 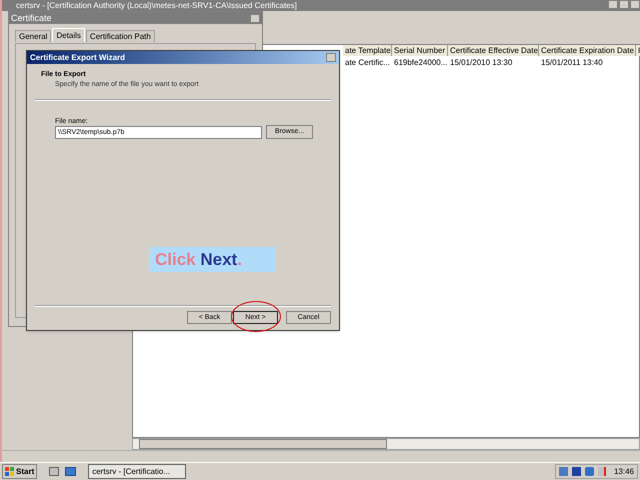 What do you see at coordinates (78, 58) in the screenshot?
I see `dialog-title: Certificate Export Wizard` at bounding box center [78, 58].